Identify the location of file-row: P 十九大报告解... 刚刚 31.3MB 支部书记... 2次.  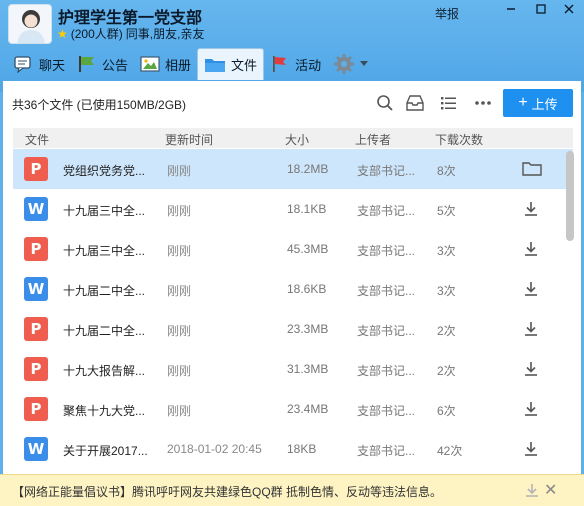
(293, 369).